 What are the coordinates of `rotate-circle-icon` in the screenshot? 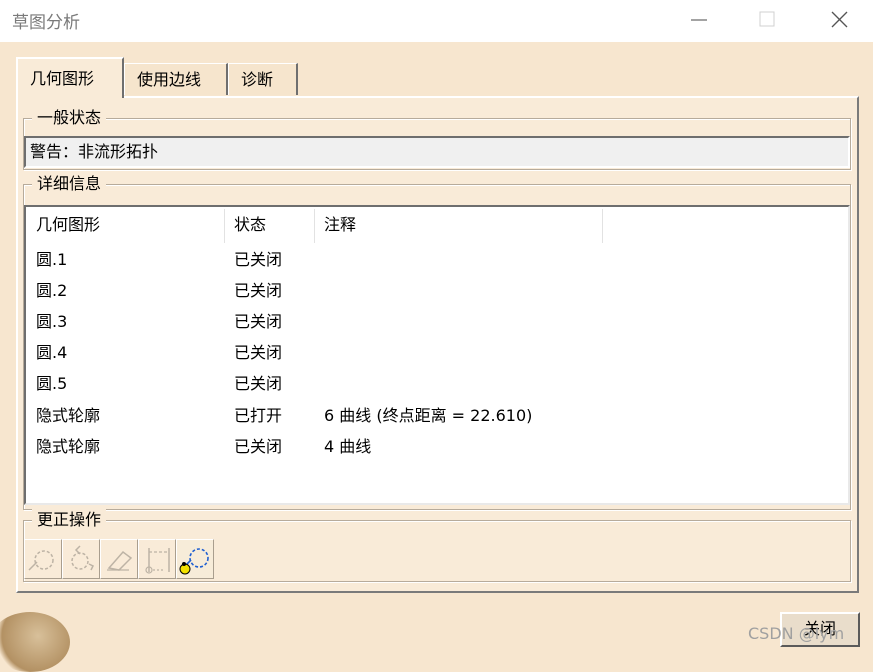 It's located at (83, 558).